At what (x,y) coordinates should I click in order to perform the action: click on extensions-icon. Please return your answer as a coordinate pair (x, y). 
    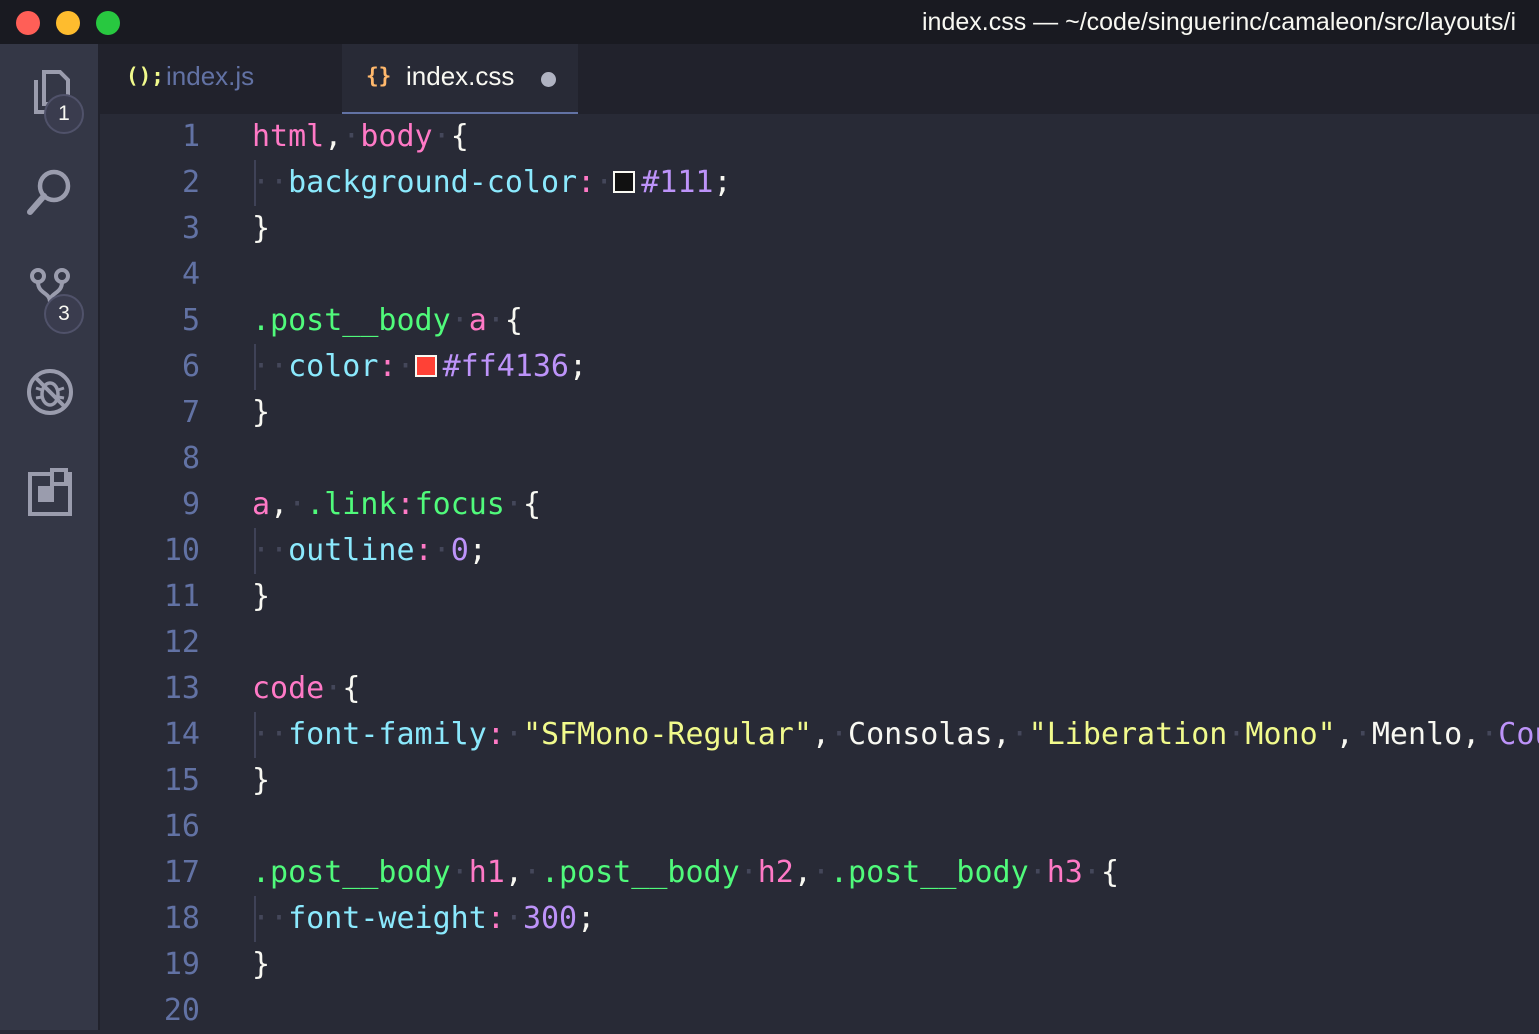
    Looking at the image, I should click on (50, 492).